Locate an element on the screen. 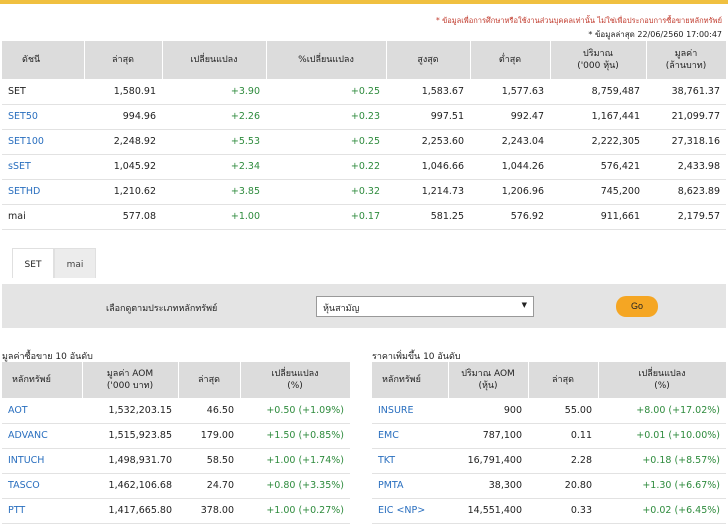 The height and width of the screenshot is (524, 728). col-header-change: เปลี่ยนแปลง (%) is located at coordinates (662, 380).